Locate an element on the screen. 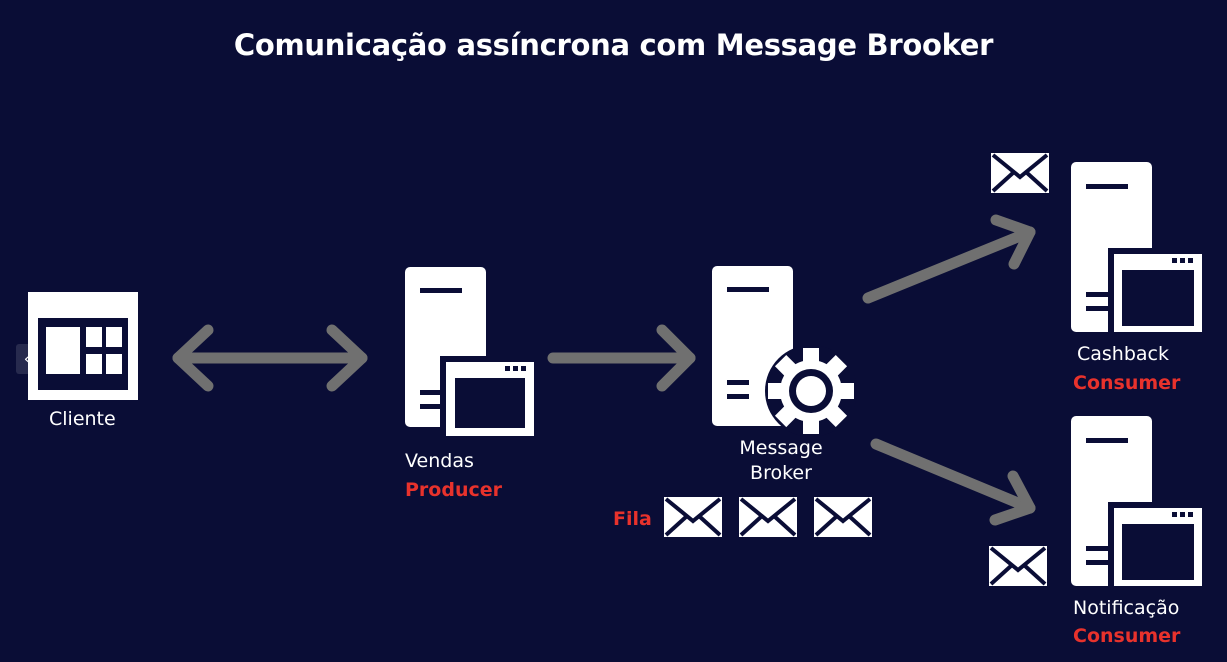  cashback-role-label: Consumer is located at coordinates (1127, 383).